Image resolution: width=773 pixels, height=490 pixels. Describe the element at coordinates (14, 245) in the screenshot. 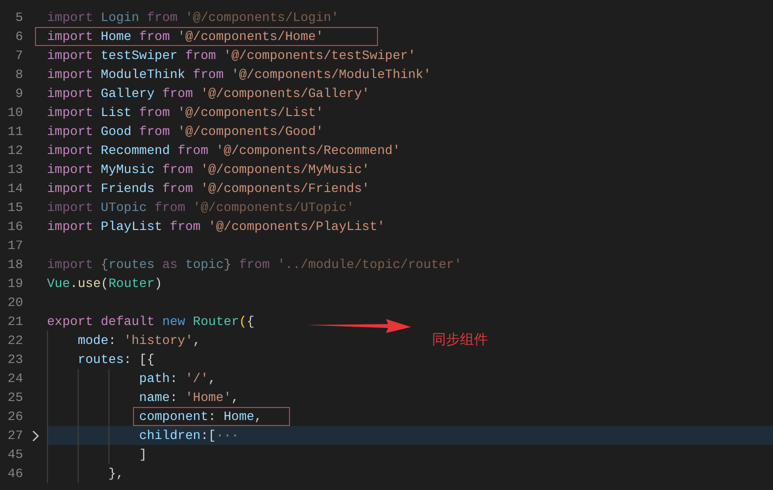

I see `line-number: 17` at that location.